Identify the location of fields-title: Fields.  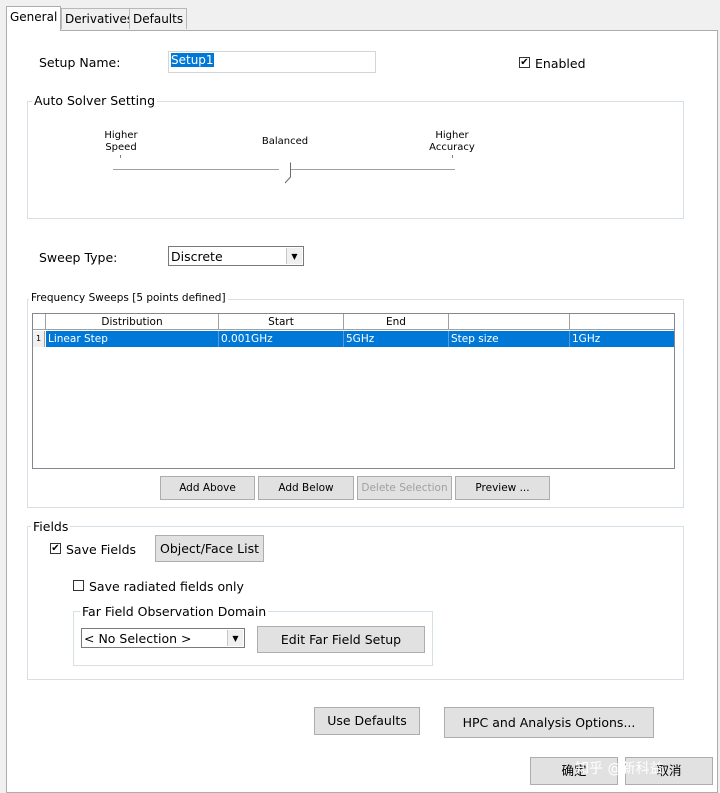
(51, 526).